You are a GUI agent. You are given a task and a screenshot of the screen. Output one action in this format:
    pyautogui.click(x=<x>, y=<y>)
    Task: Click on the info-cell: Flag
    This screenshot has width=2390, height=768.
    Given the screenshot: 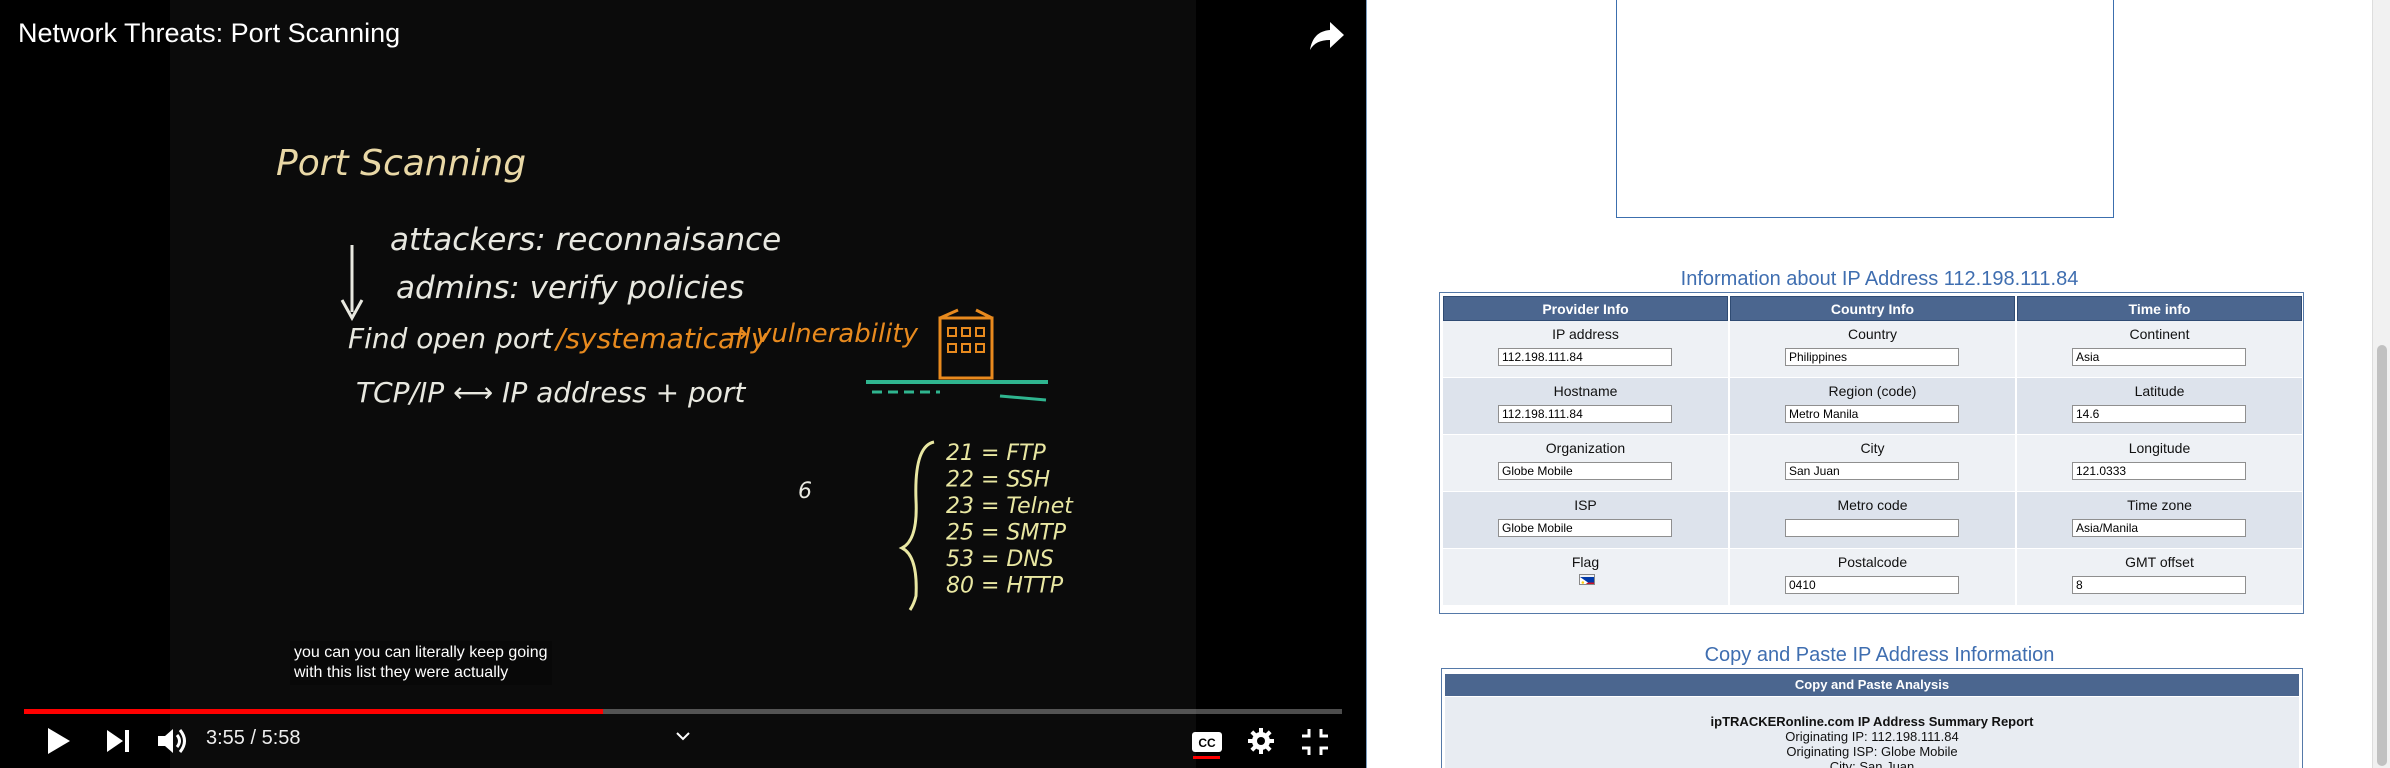 What is the action you would take?
    pyautogui.click(x=1585, y=577)
    